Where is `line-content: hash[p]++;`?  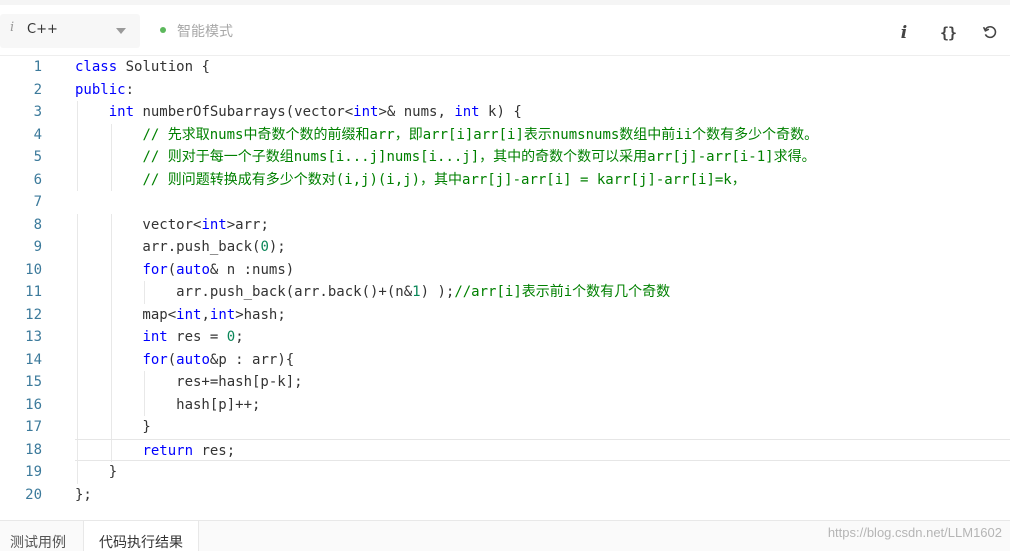 line-content: hash[p]++; is located at coordinates (542, 404).